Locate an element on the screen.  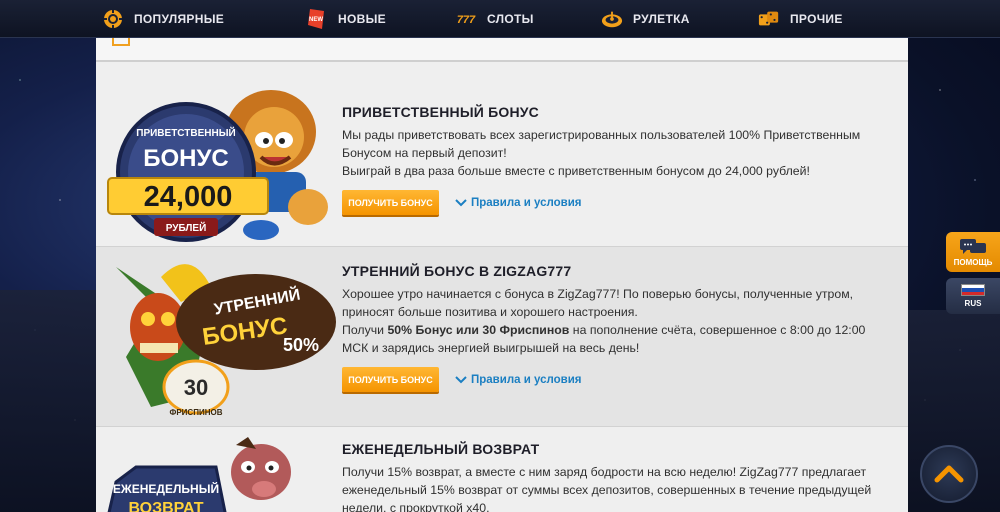
svg-text: РУБЛЕЙ is located at coordinates (186, 227).